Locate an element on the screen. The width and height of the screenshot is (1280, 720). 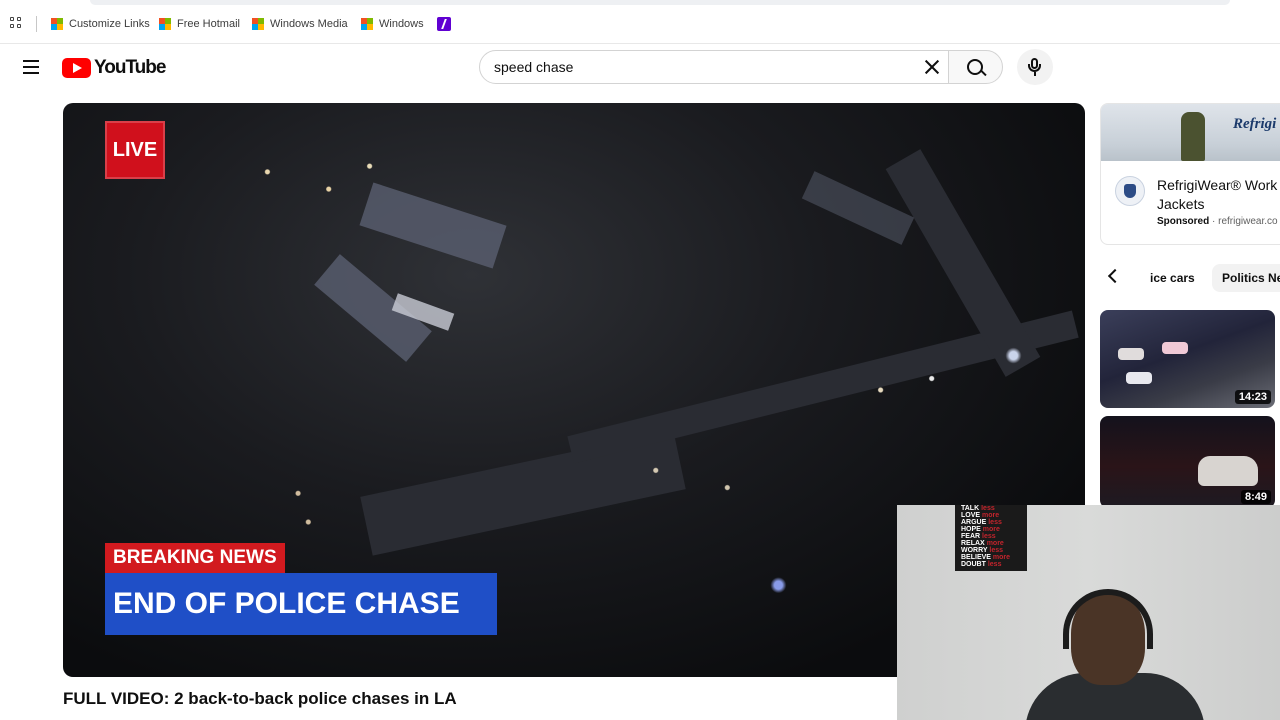
filter-chip: ice cars is located at coordinates (1168, 278).